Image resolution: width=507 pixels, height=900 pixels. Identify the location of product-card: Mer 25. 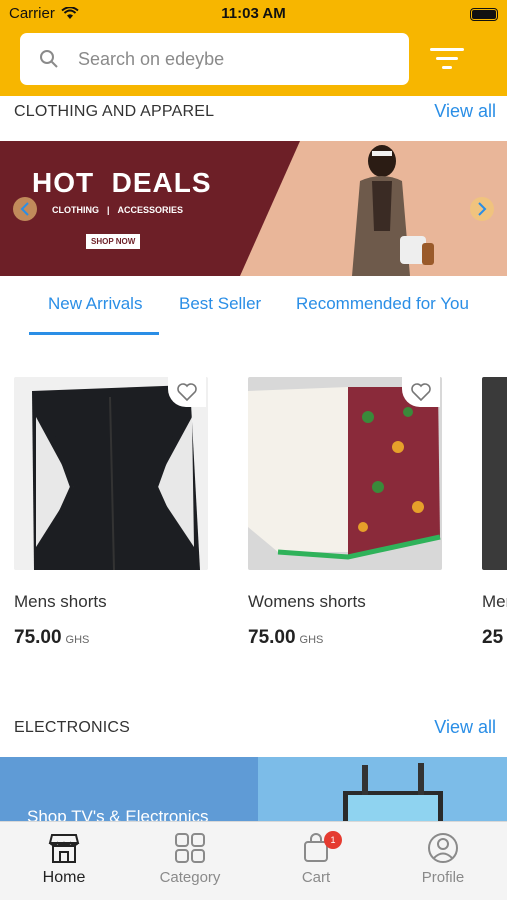
(494, 527).